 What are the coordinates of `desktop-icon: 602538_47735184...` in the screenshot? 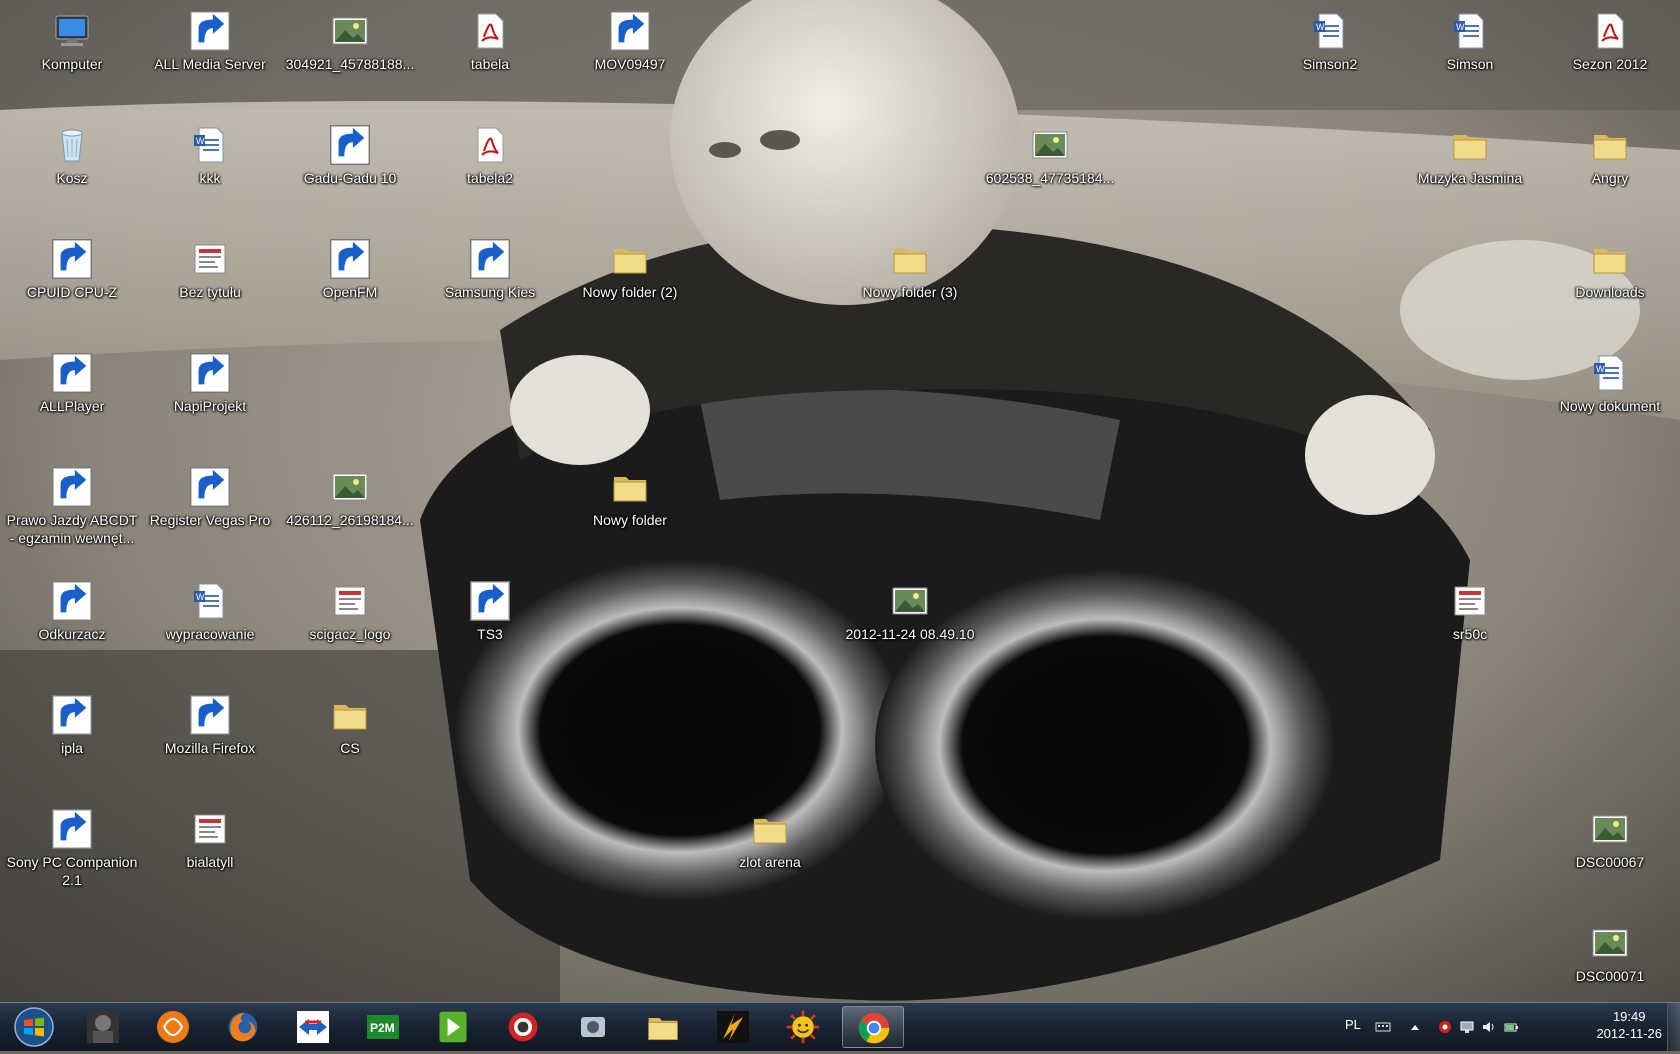 It's located at (1050, 167).